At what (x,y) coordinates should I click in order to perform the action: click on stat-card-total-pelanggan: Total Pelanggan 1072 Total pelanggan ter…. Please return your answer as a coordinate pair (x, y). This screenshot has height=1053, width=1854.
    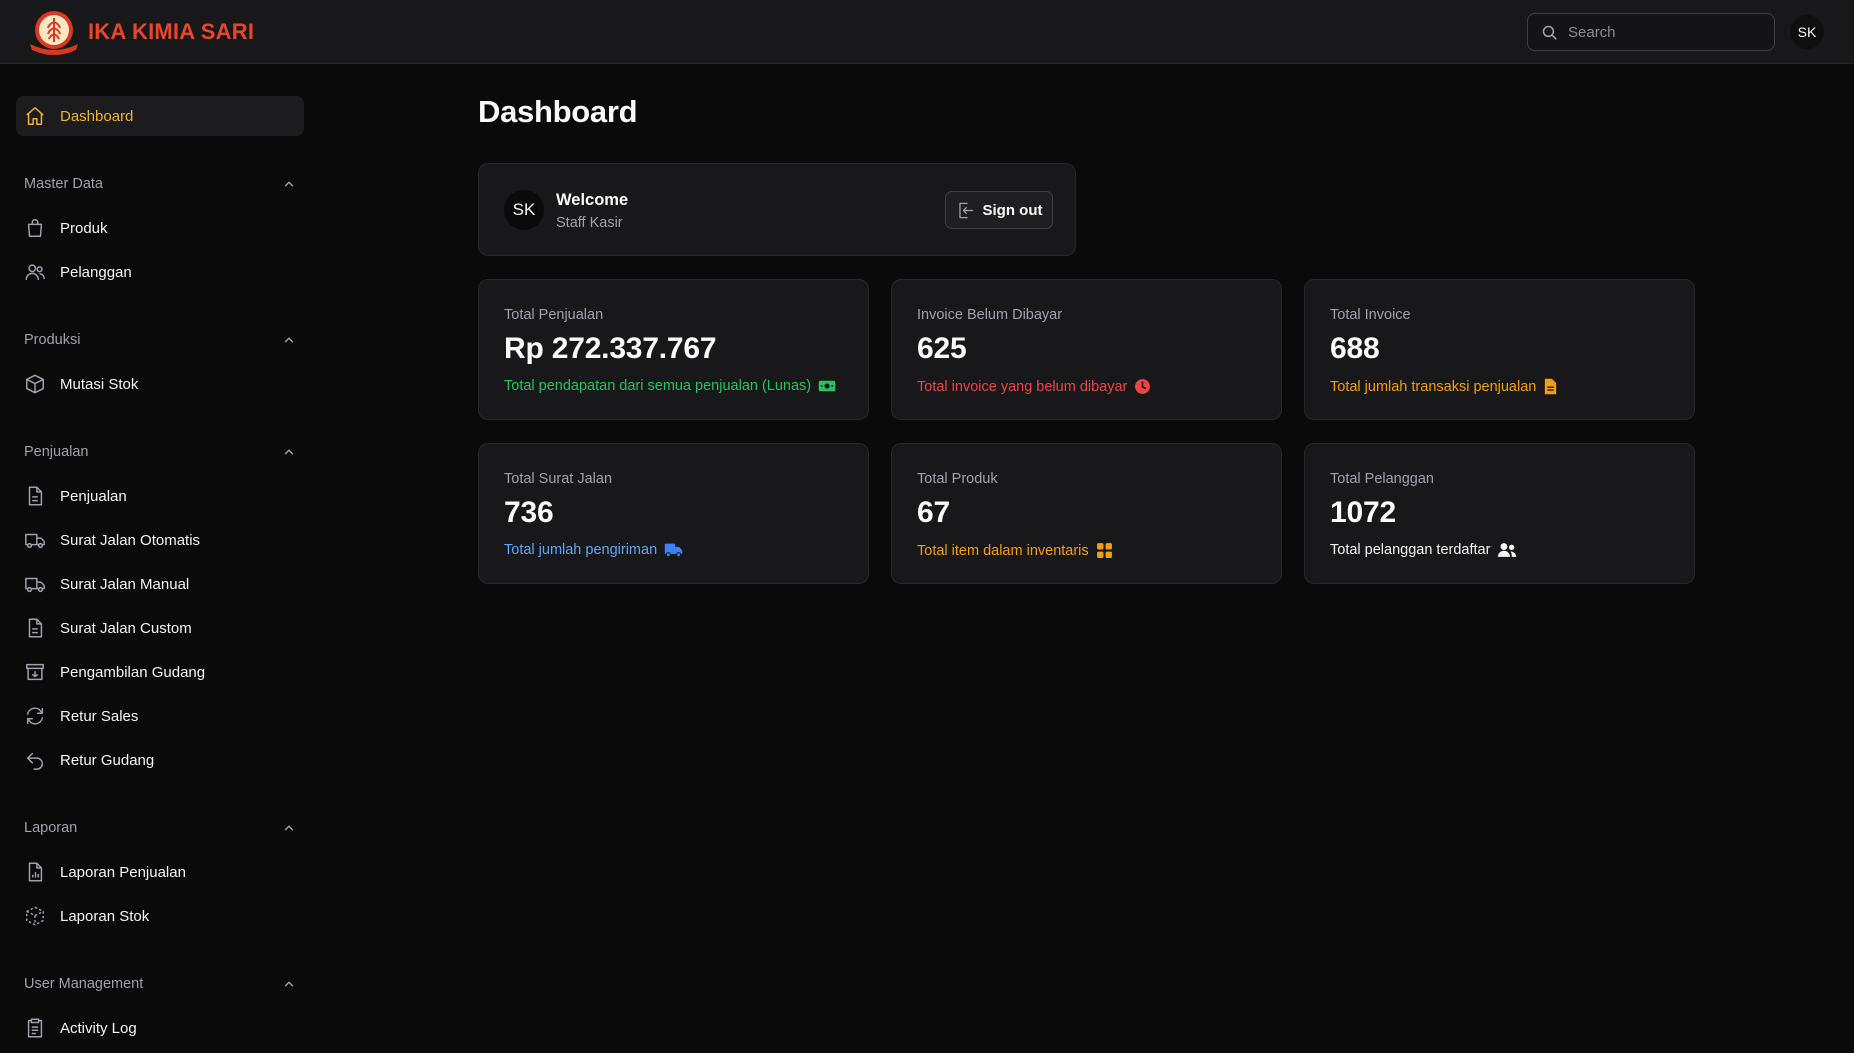
    Looking at the image, I should click on (1499, 513).